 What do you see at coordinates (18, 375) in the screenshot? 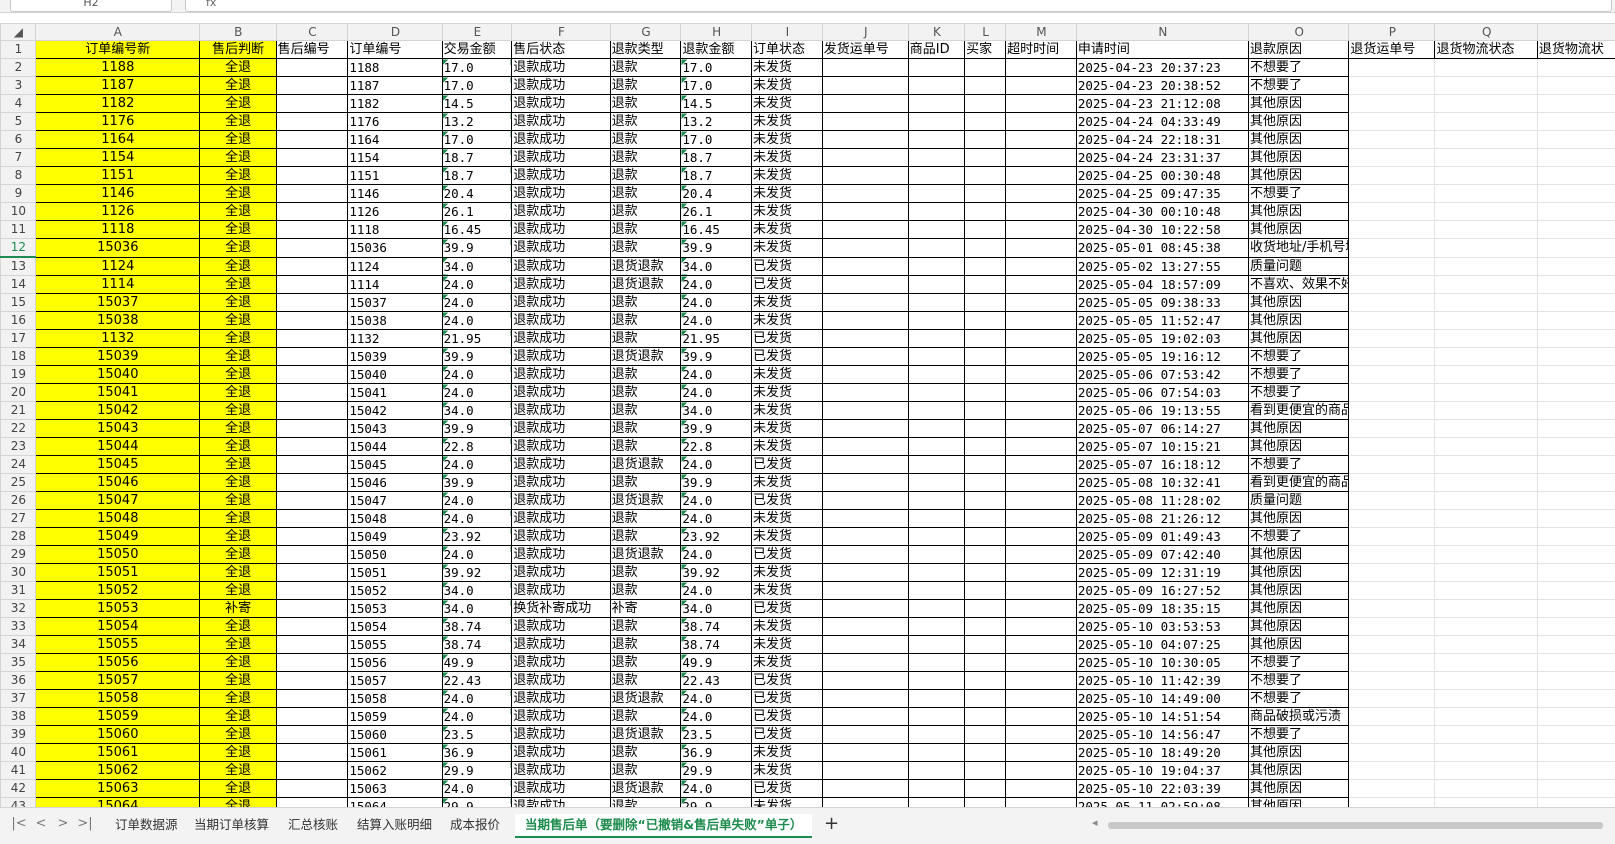
I see `row-number: 19` at bounding box center [18, 375].